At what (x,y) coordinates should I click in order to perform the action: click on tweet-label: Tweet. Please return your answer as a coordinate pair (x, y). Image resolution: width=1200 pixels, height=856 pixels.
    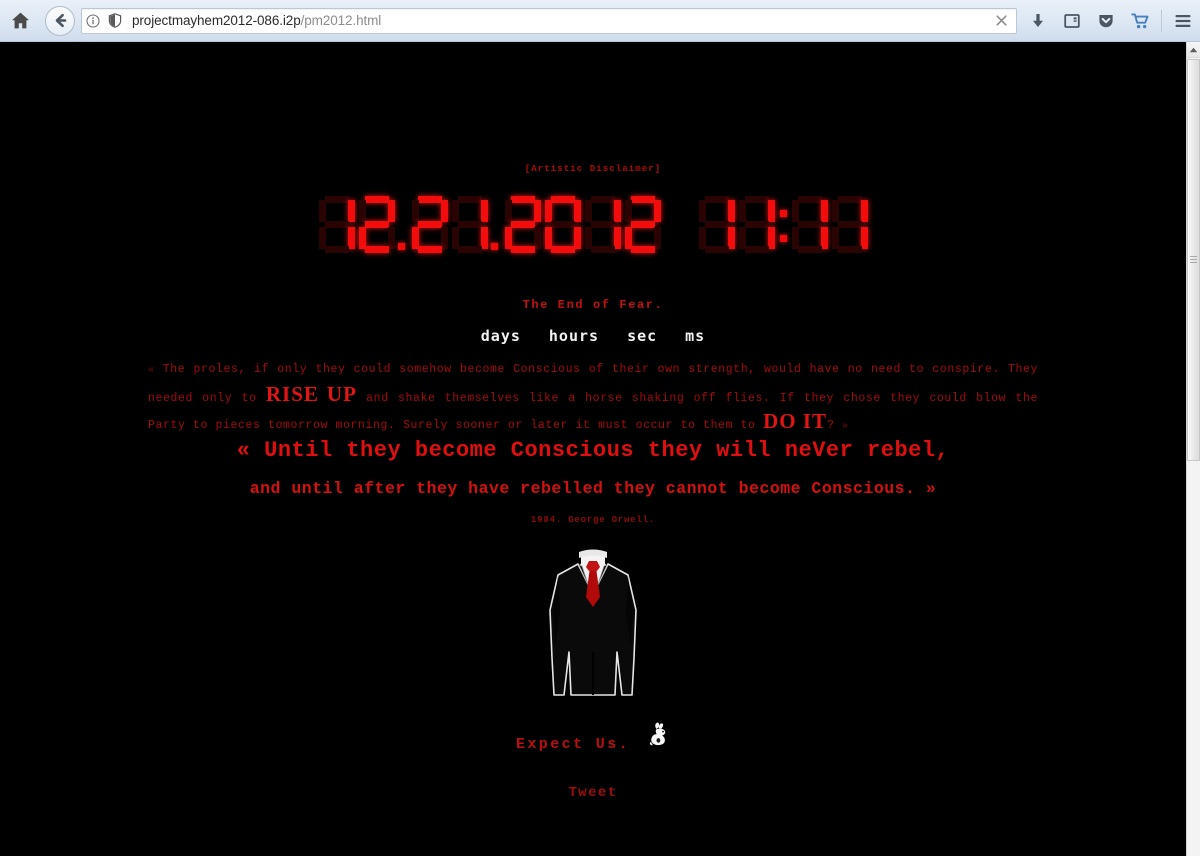
    Looking at the image, I should click on (592, 793).